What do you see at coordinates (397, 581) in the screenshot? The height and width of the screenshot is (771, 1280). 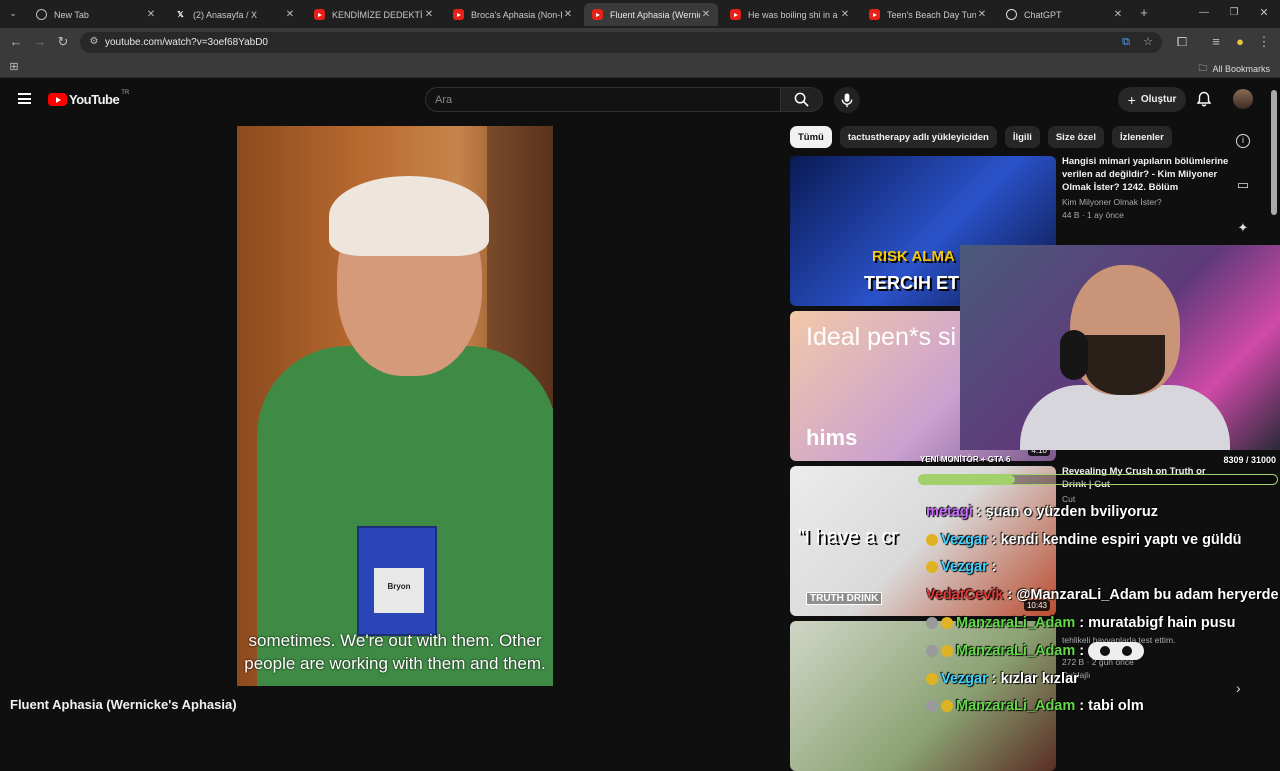 I see `name-badge: Bryon` at bounding box center [397, 581].